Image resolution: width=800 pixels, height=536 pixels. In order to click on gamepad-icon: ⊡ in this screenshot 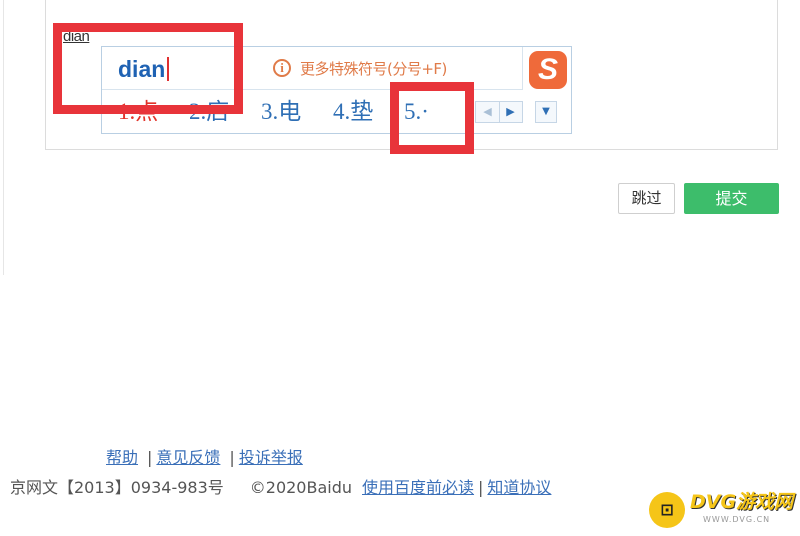, I will do `click(667, 510)`.